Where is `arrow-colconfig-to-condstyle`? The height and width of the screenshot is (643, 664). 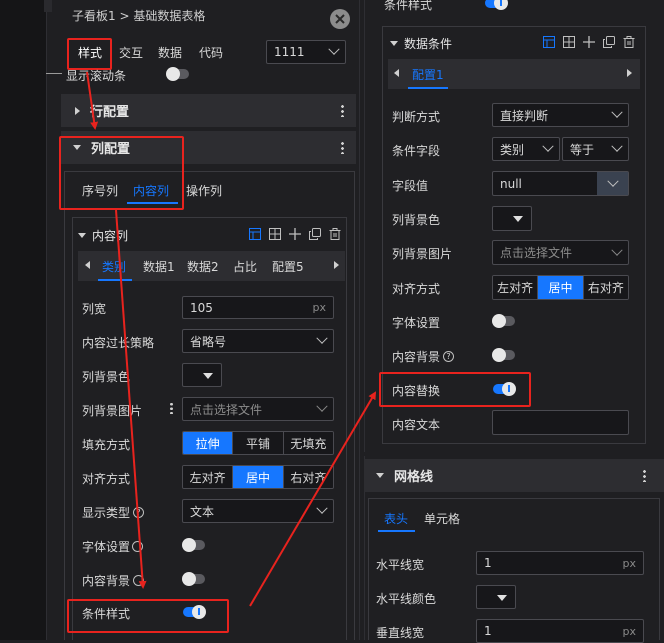
arrow-colconfig-to-condstyle is located at coordinates (131, 399).